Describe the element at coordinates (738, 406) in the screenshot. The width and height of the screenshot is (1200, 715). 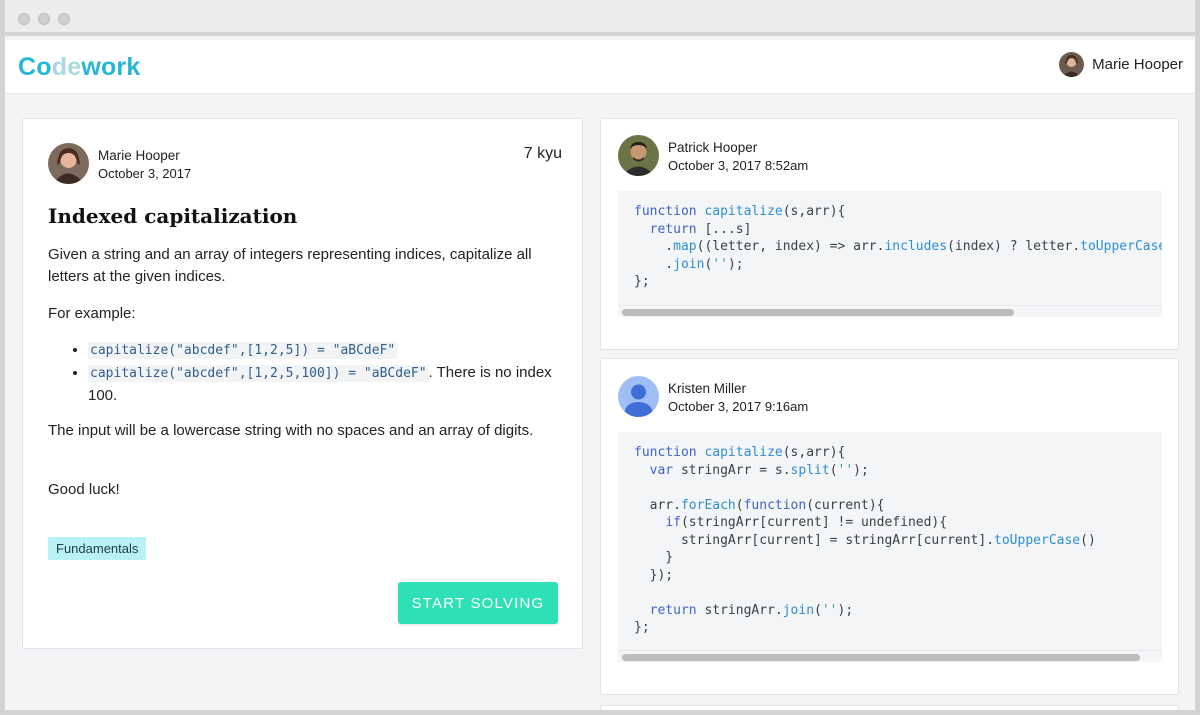
I see `post-date: October 3, 2017 9:16am` at that location.